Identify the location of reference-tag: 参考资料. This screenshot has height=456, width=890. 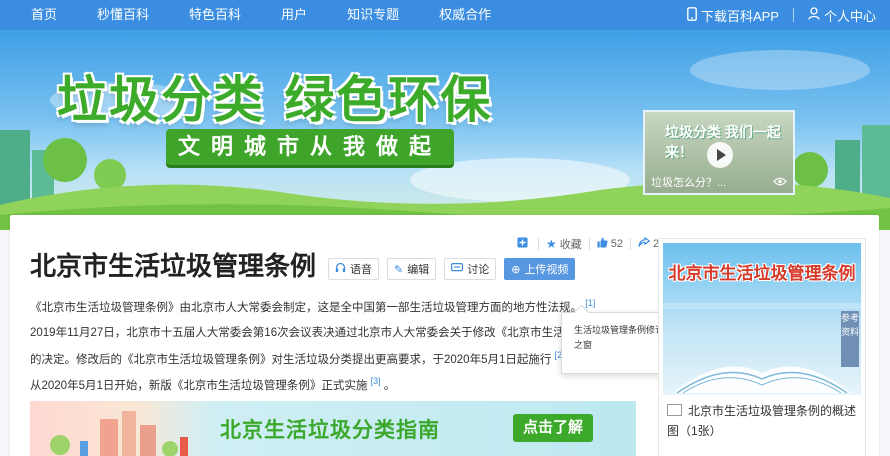
(850, 339).